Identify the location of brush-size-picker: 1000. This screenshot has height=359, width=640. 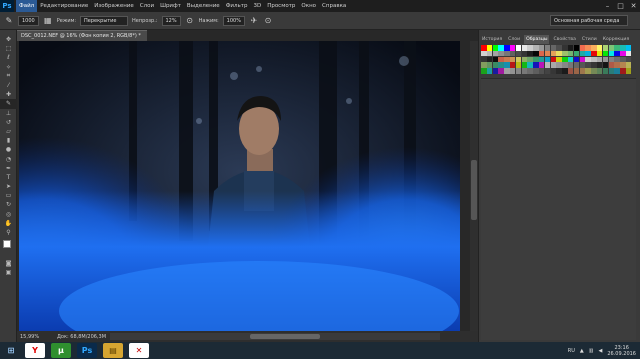
(28, 20).